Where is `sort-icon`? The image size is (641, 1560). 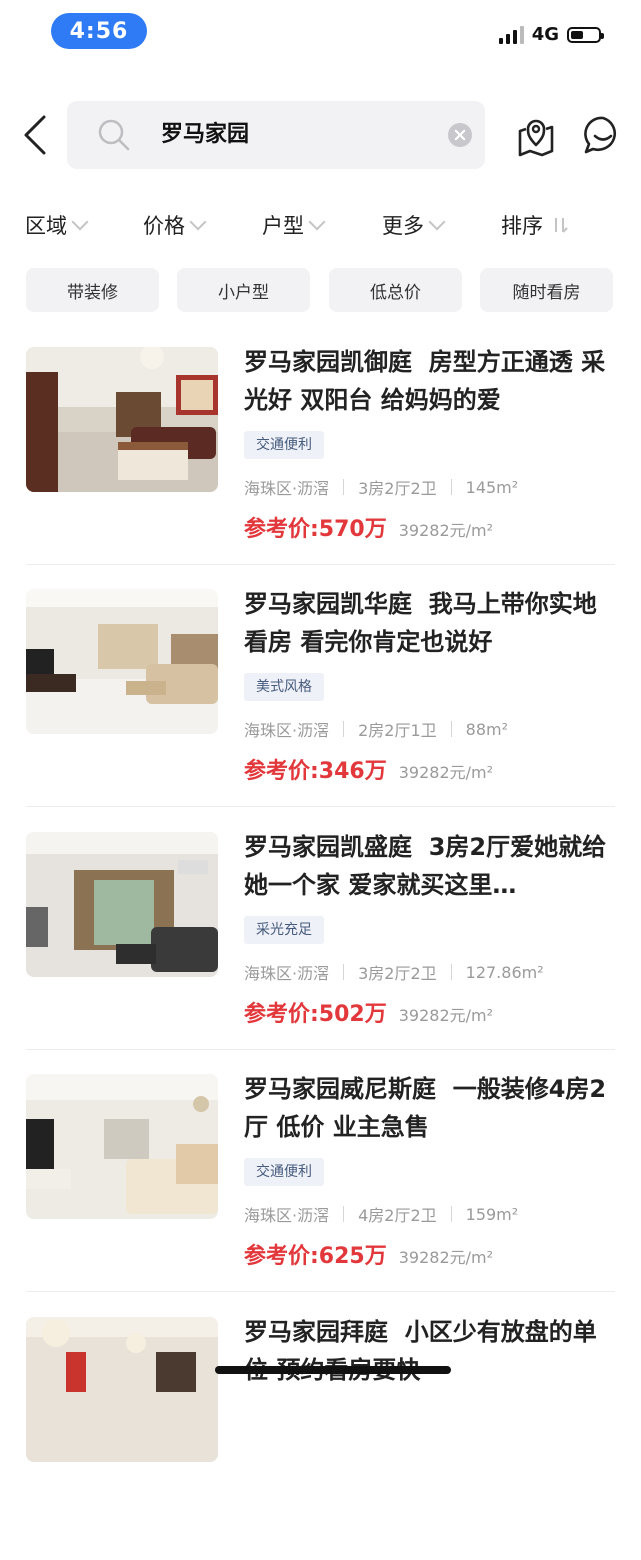 sort-icon is located at coordinates (561, 225).